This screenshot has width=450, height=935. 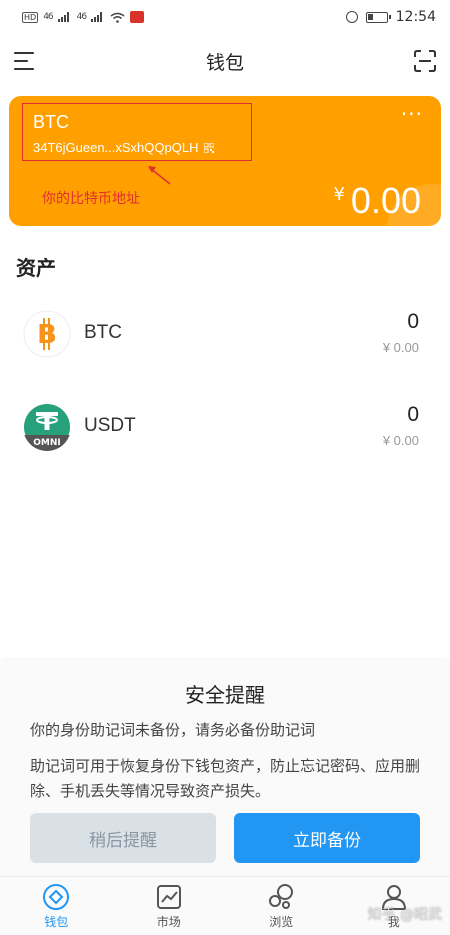 What do you see at coordinates (123, 838) in the screenshot?
I see `remind-later-button: 稍后提醒` at bounding box center [123, 838].